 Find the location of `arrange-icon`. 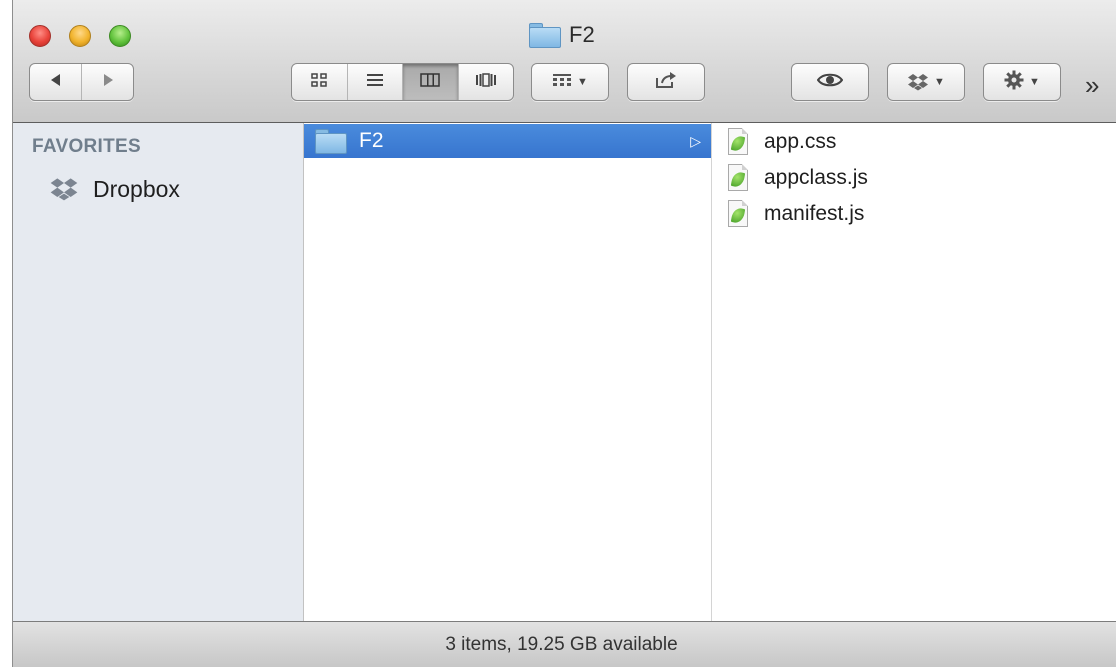

arrange-icon is located at coordinates (562, 82).